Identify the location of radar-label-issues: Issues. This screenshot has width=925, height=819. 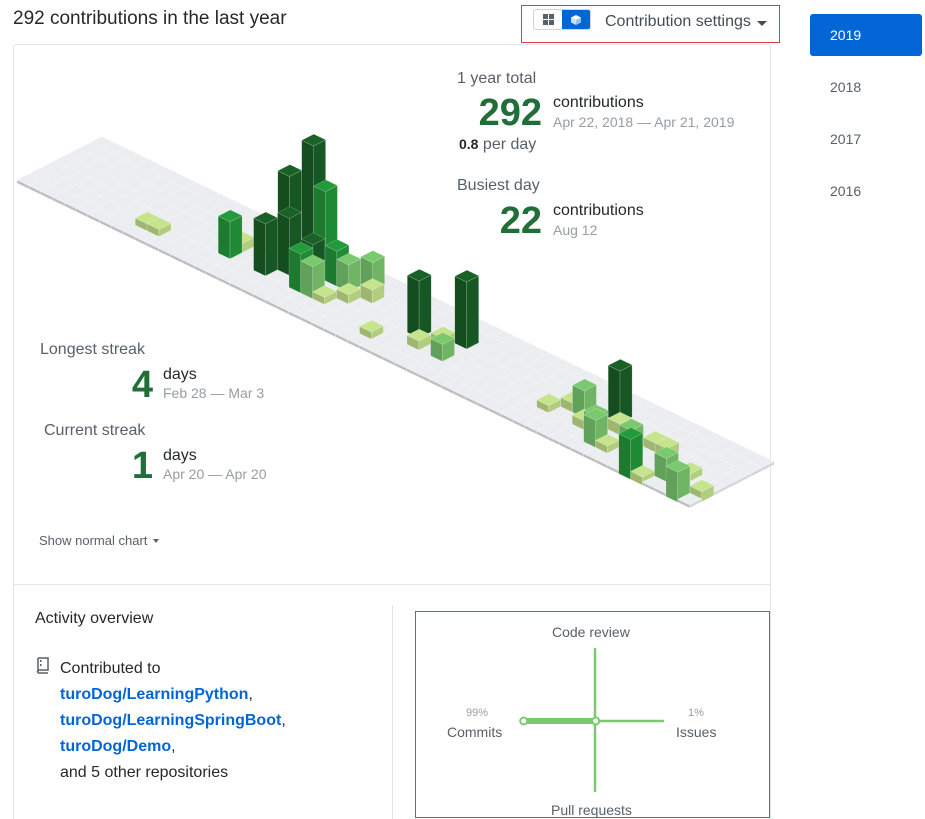
(696, 732).